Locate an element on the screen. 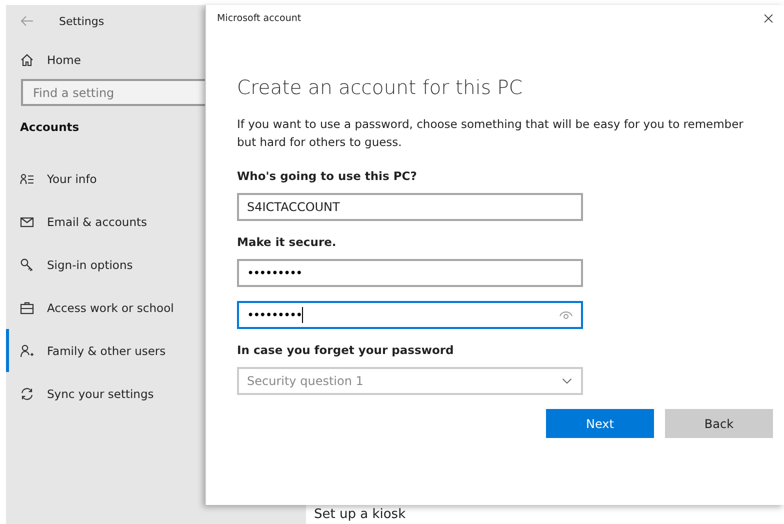 The width and height of the screenshot is (784, 524). briefcase-icon is located at coordinates (27, 307).